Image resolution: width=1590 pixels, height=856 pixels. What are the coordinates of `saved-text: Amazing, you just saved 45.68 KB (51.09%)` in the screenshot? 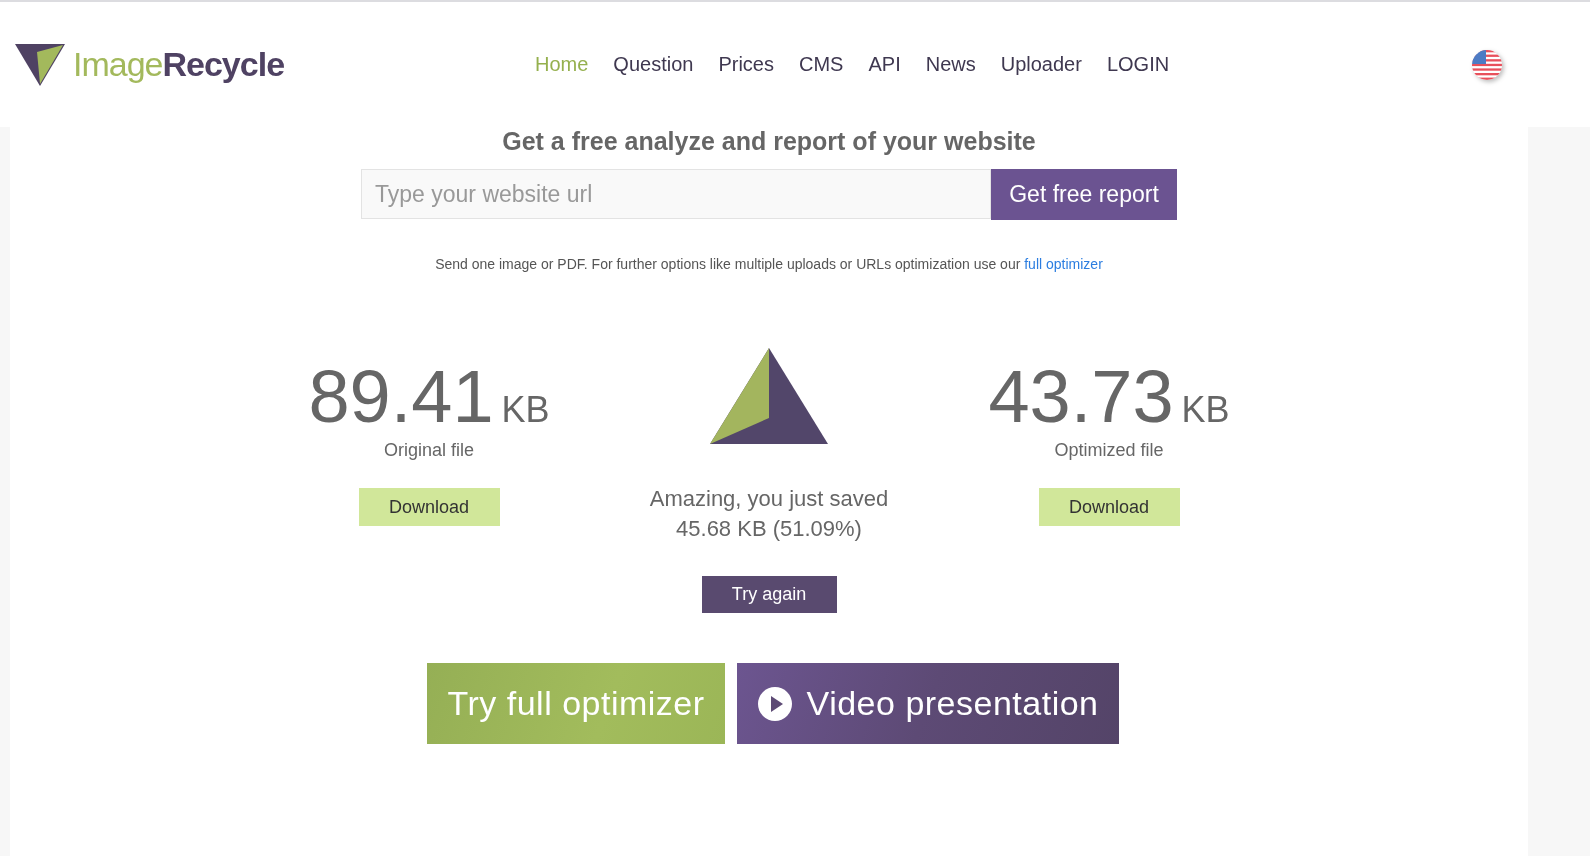 It's located at (769, 514).